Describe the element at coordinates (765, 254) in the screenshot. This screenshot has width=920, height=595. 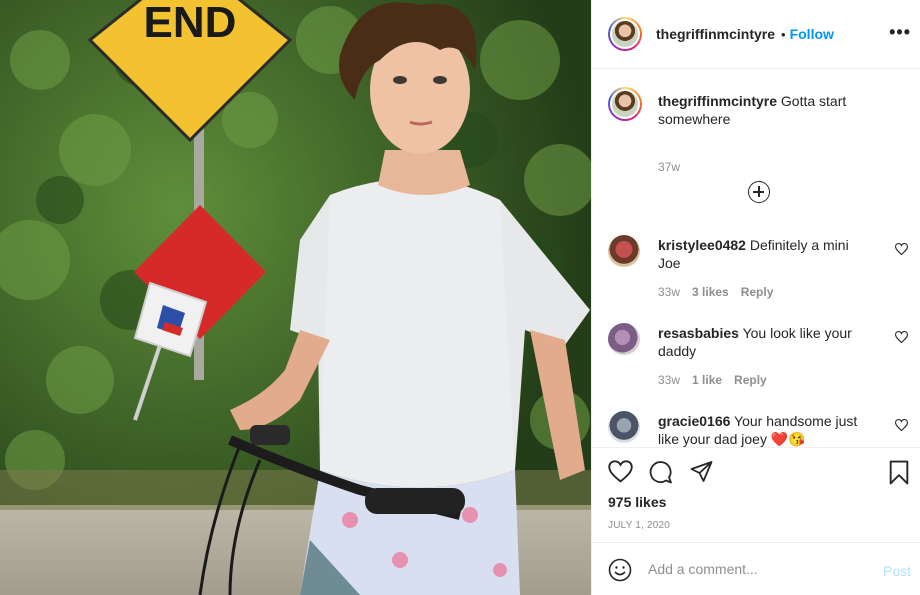
I see `comment-text: kristylee0482 Definitely a mini Joe` at that location.